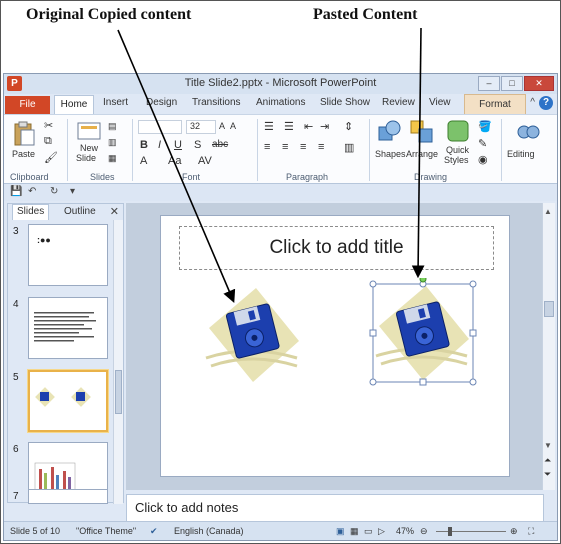 This screenshot has width=561, height=544. I want to click on underline-icon: U, so click(178, 145).